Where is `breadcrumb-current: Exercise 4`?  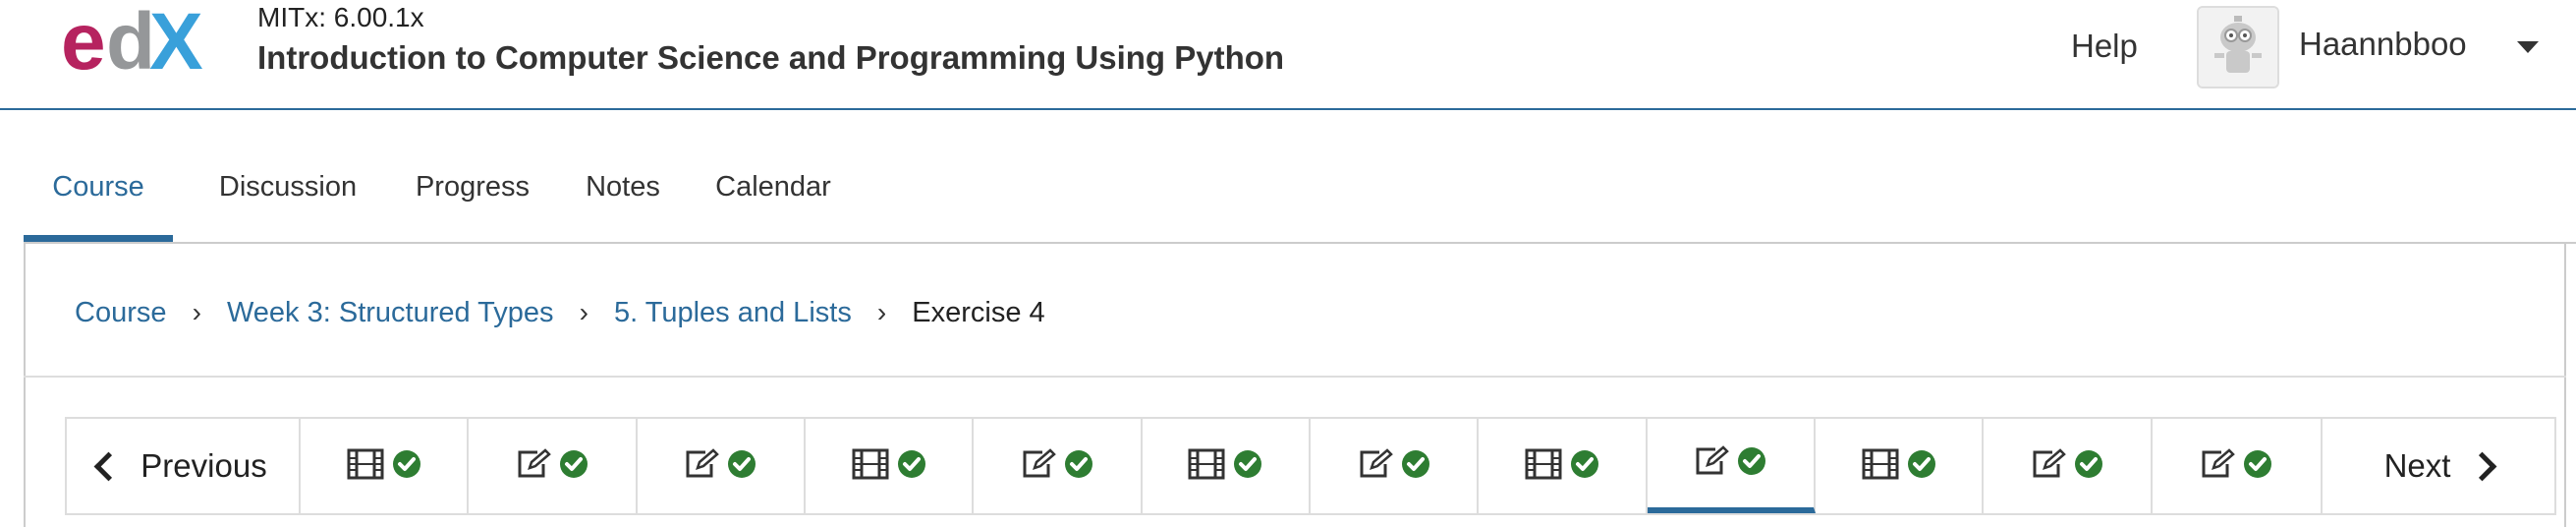 breadcrumb-current: Exercise 4 is located at coordinates (978, 312).